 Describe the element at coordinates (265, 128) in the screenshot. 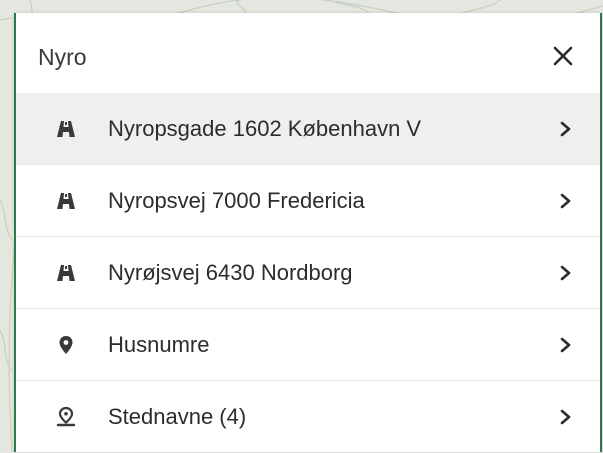

I see `result-label: Nyropsgade 1602 København V` at that location.